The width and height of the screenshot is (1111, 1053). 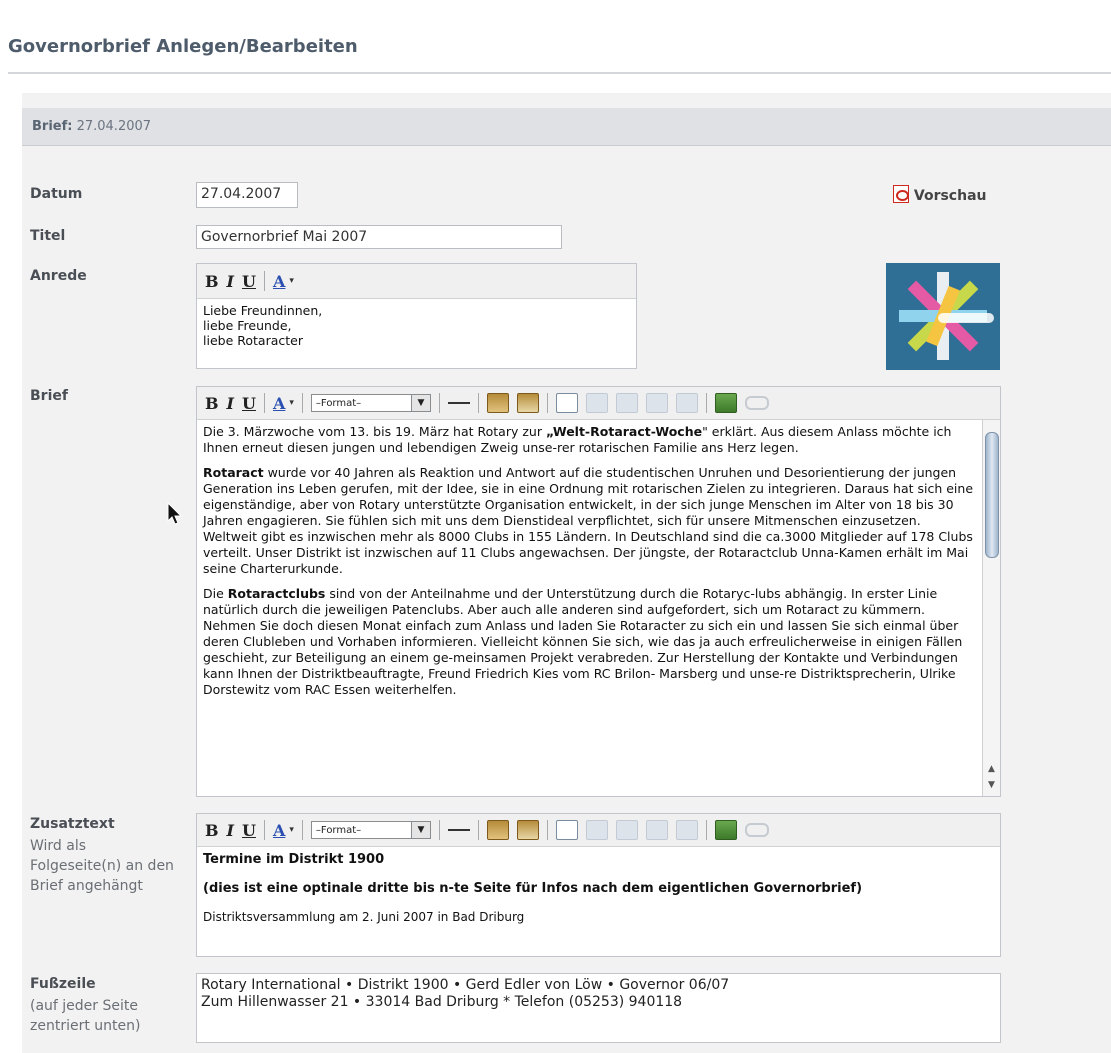 I want to click on preview-link: Vorschau, so click(x=939, y=194).